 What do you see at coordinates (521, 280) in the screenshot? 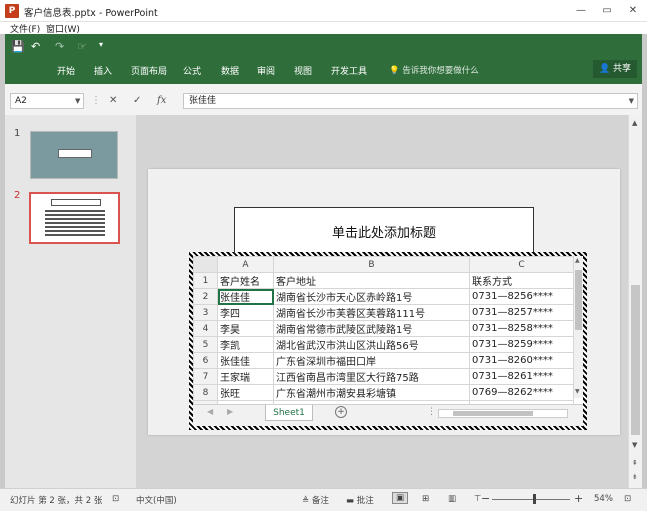
I see `cell: 联系方式` at bounding box center [521, 280].